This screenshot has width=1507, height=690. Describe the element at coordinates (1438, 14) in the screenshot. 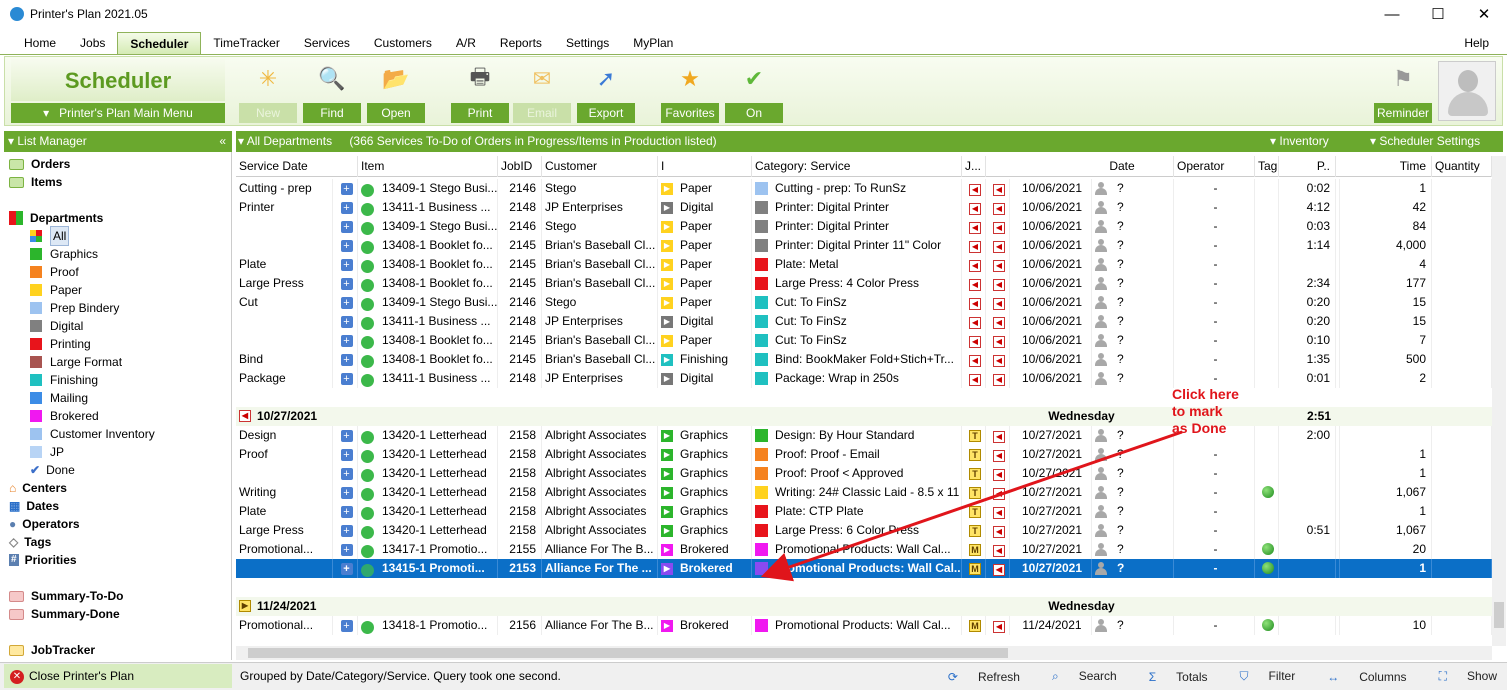

I see `maximize-button: ☐` at that location.